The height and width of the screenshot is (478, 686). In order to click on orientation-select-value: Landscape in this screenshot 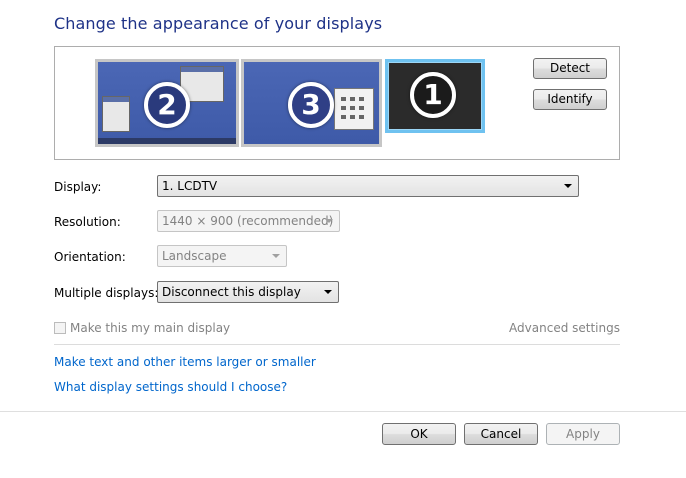, I will do `click(194, 256)`.